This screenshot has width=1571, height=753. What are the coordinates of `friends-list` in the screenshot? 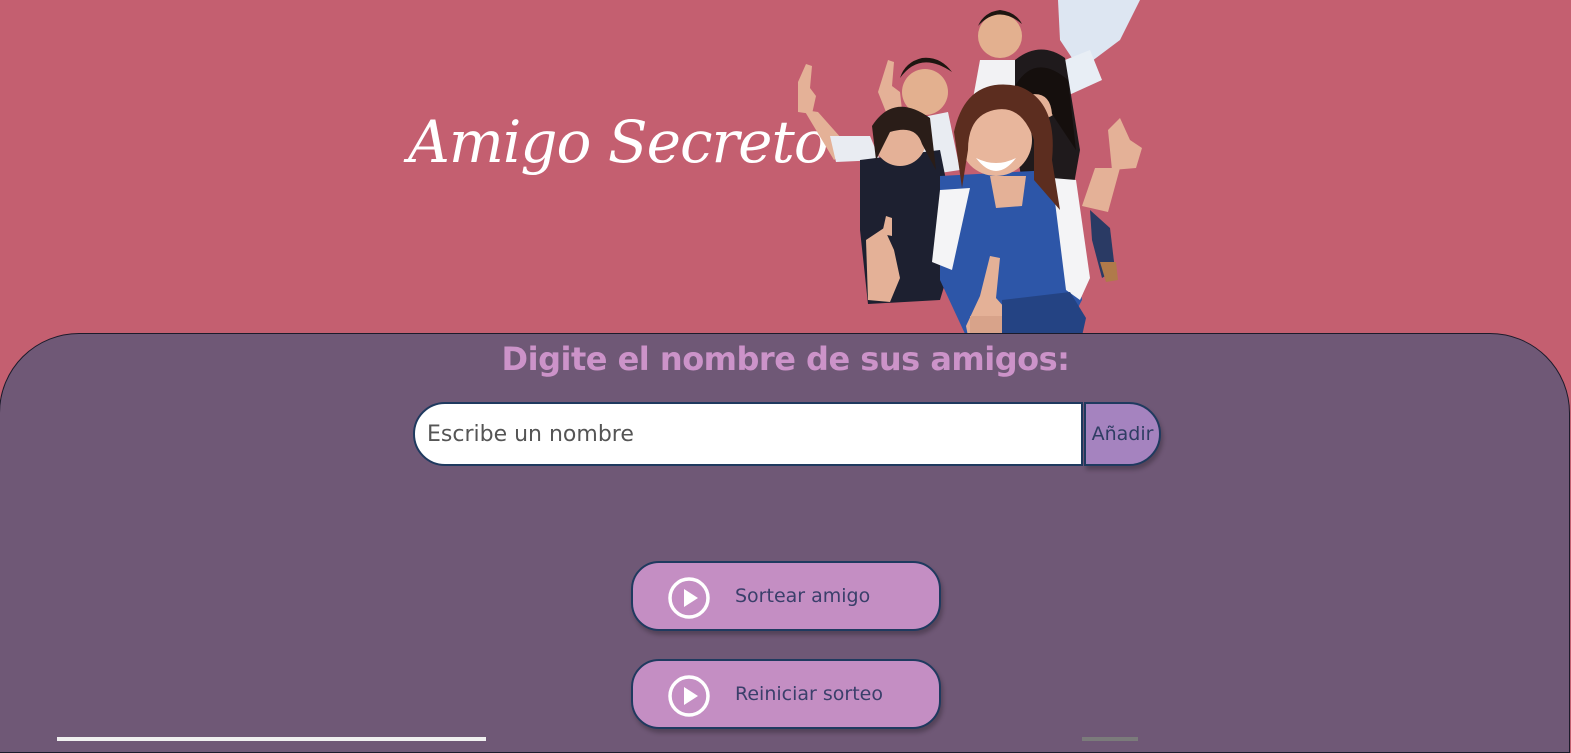 It's located at (787, 513).